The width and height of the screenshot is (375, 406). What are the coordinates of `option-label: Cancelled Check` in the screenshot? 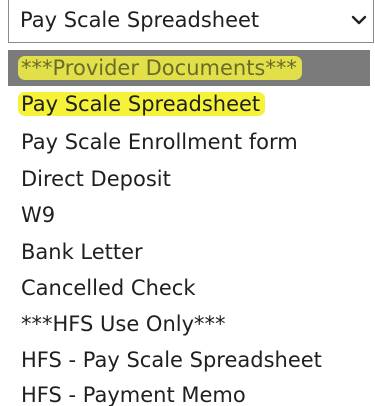 It's located at (108, 288).